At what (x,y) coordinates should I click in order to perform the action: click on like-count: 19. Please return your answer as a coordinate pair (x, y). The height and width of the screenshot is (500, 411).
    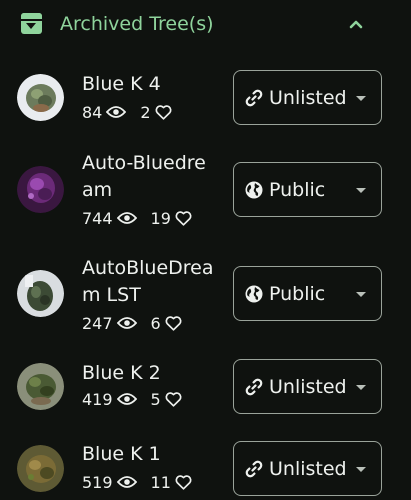
    Looking at the image, I should click on (160, 218).